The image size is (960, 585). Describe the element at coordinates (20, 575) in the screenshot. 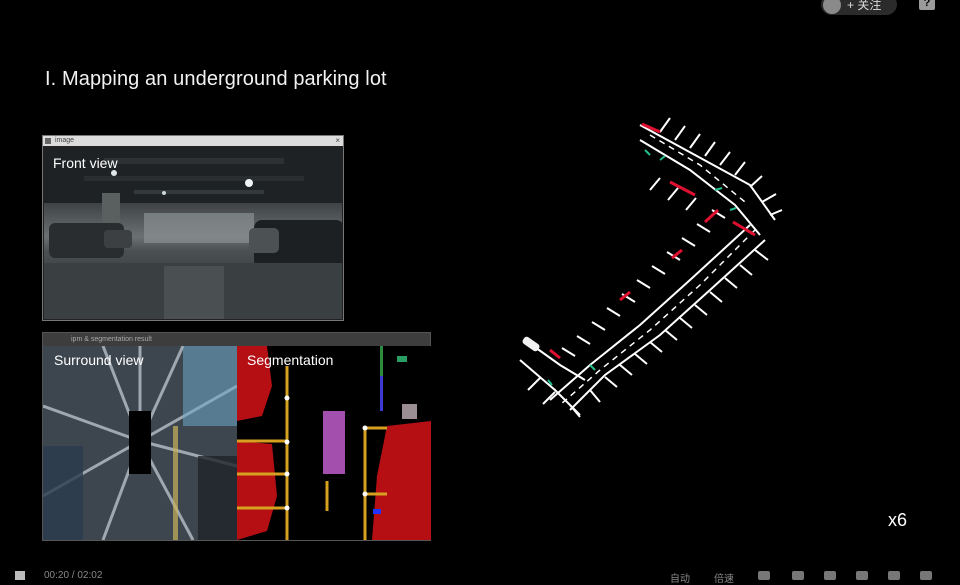

I see `pause-icon` at that location.